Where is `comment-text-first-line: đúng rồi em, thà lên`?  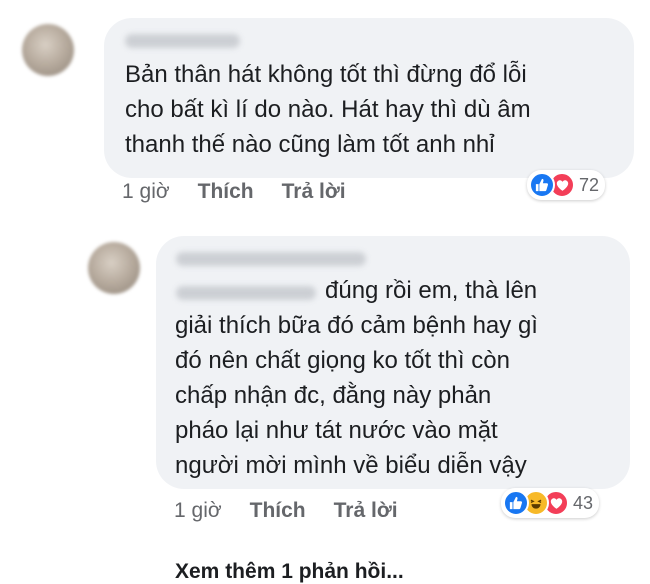
comment-text-first-line: đúng rồi em, thà lên is located at coordinates (431, 290).